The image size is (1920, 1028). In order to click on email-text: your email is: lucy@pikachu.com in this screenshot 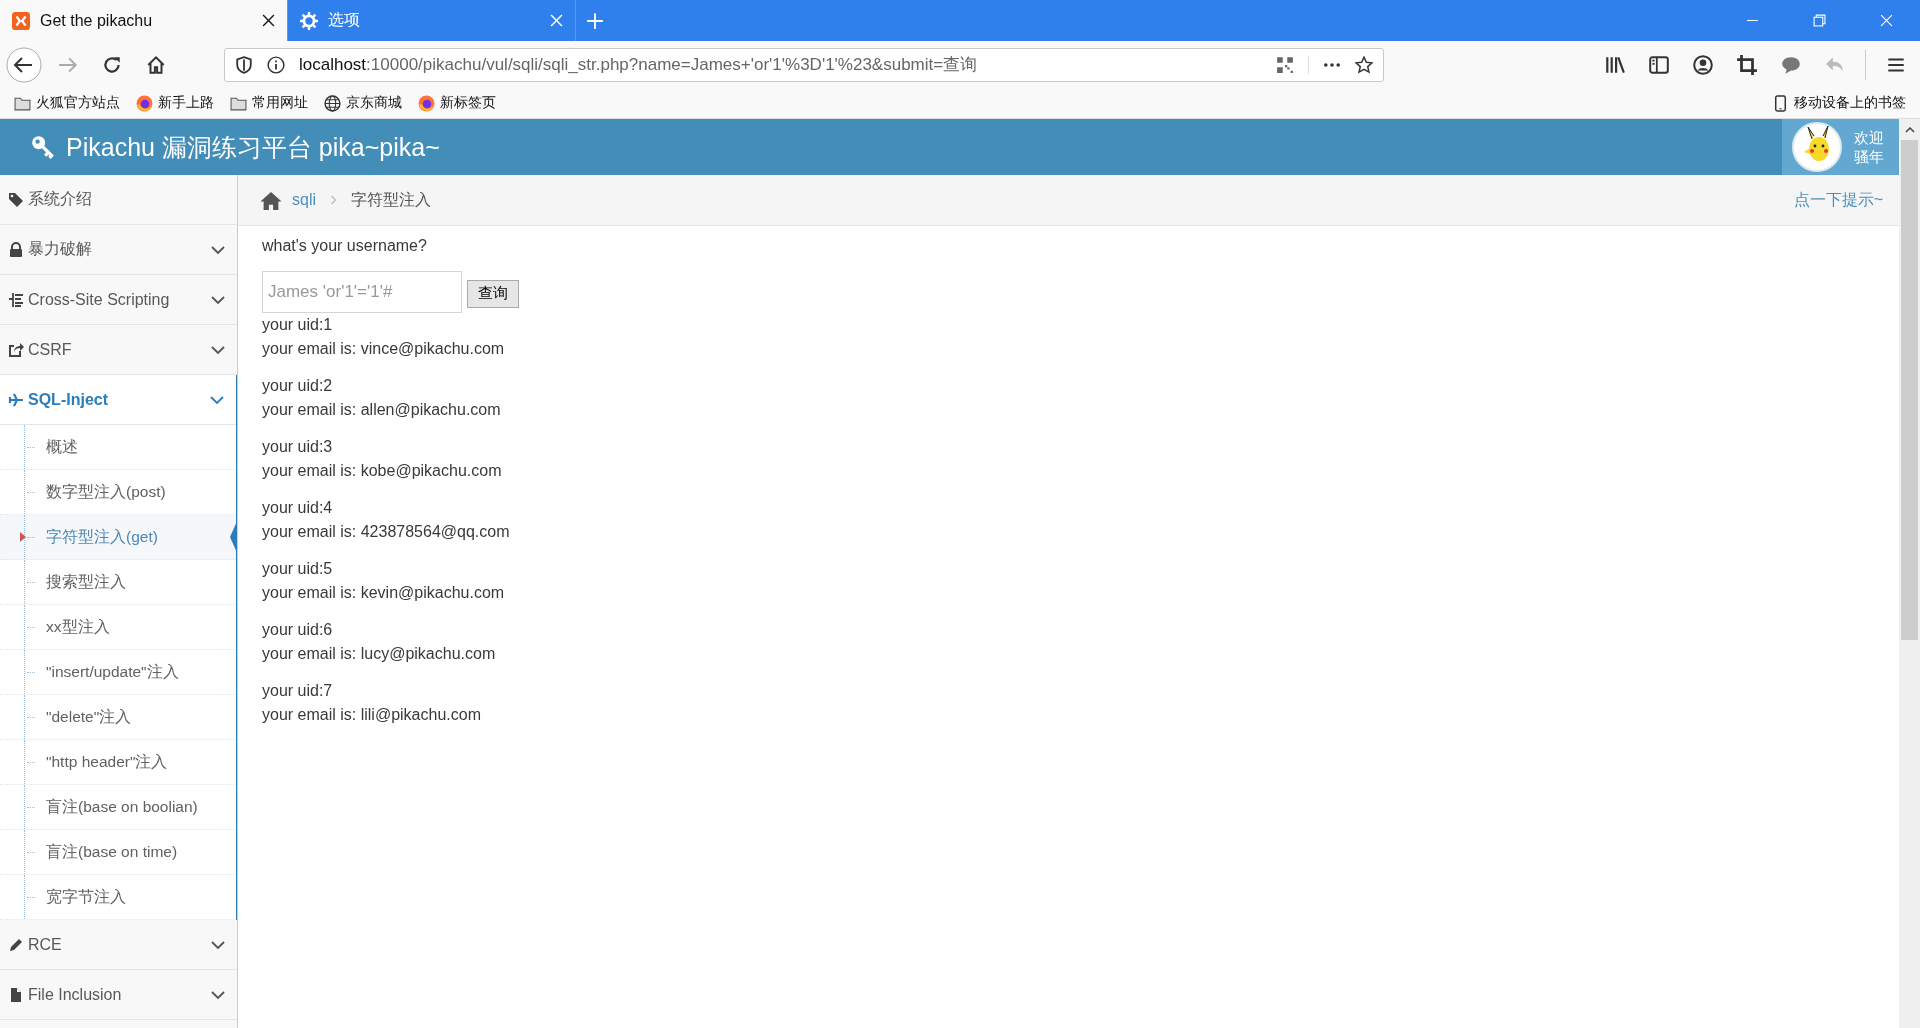, I will do `click(379, 654)`.